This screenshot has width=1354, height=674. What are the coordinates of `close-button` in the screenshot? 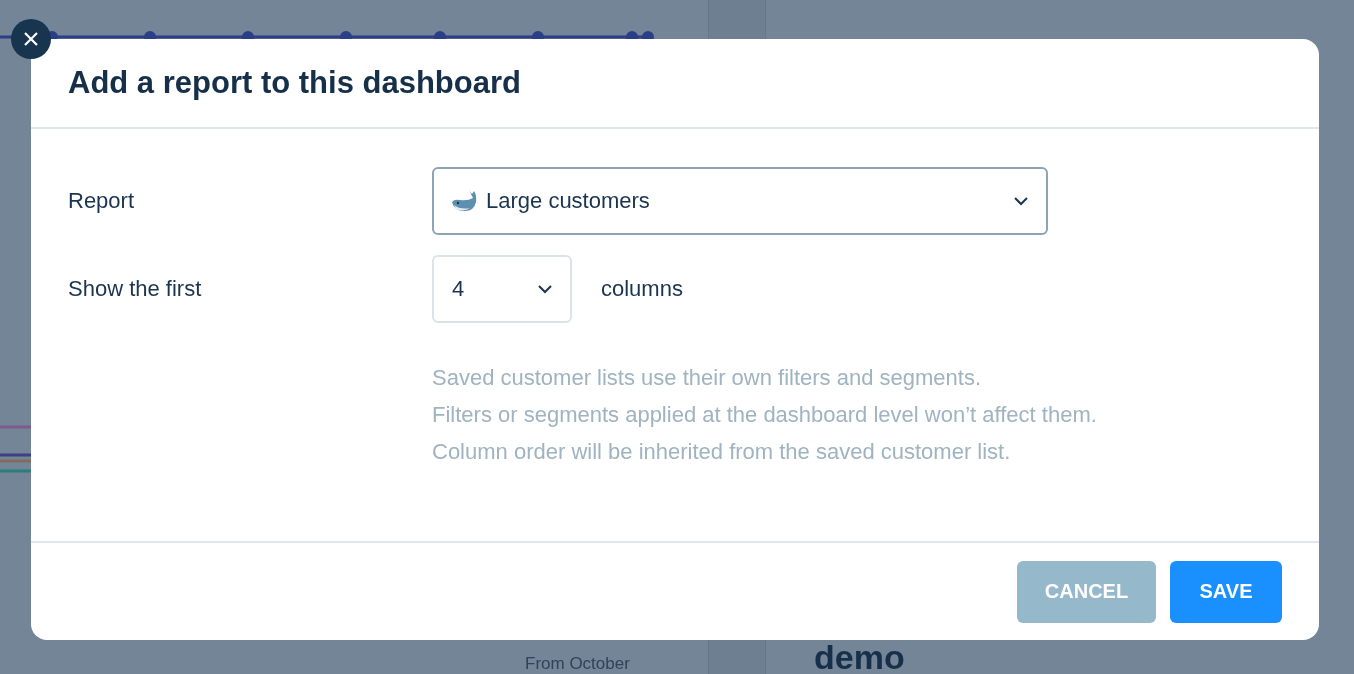 It's located at (31, 39).